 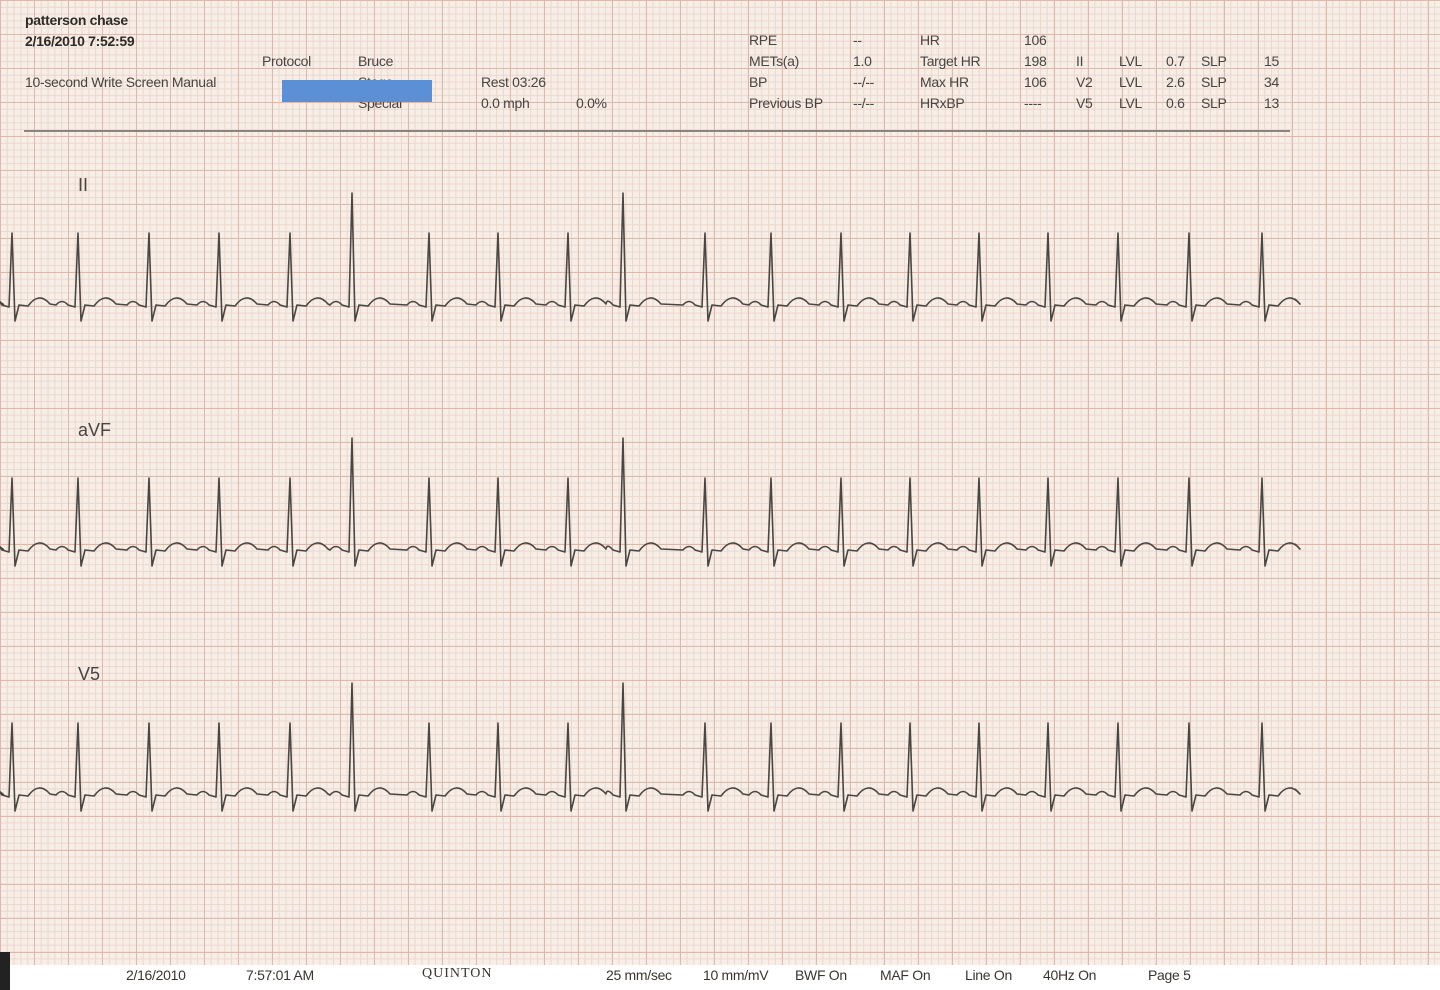 I want to click on ecg-trace-ii, so click(x=650, y=257).